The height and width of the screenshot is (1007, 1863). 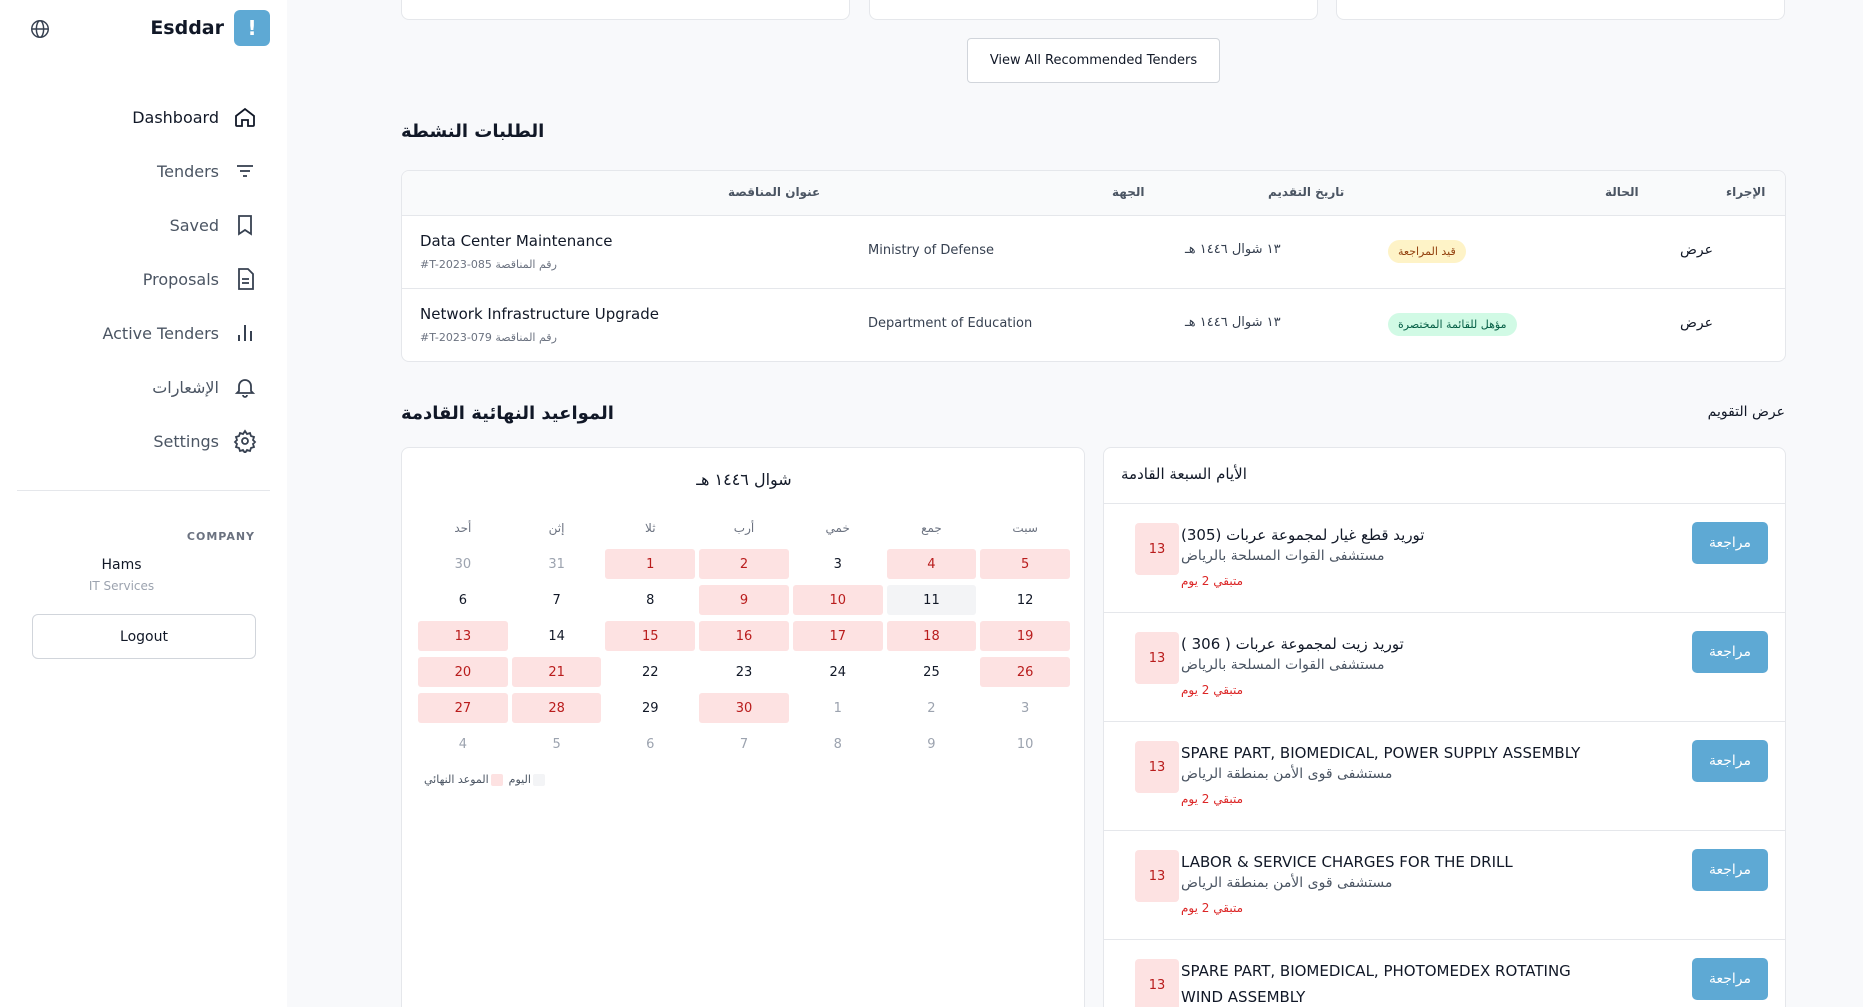 I want to click on brand-logo: !, so click(x=252, y=28).